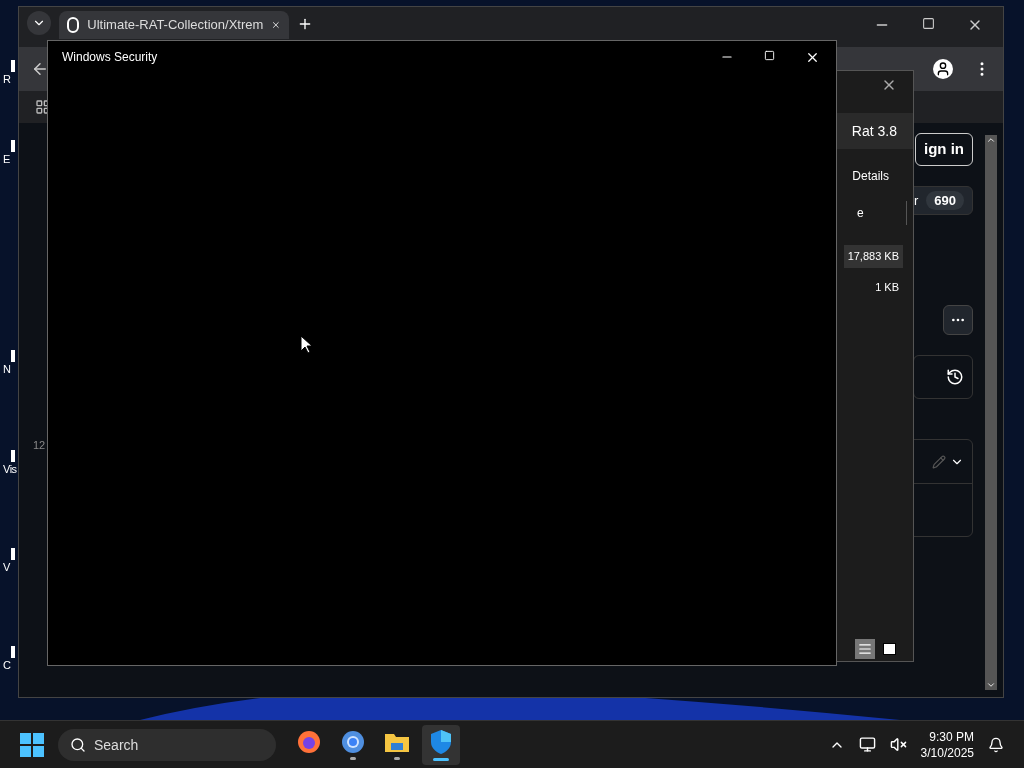 This screenshot has height=768, width=1024. Describe the element at coordinates (873, 256) in the screenshot. I see `file-size: 17,883 KB` at that location.